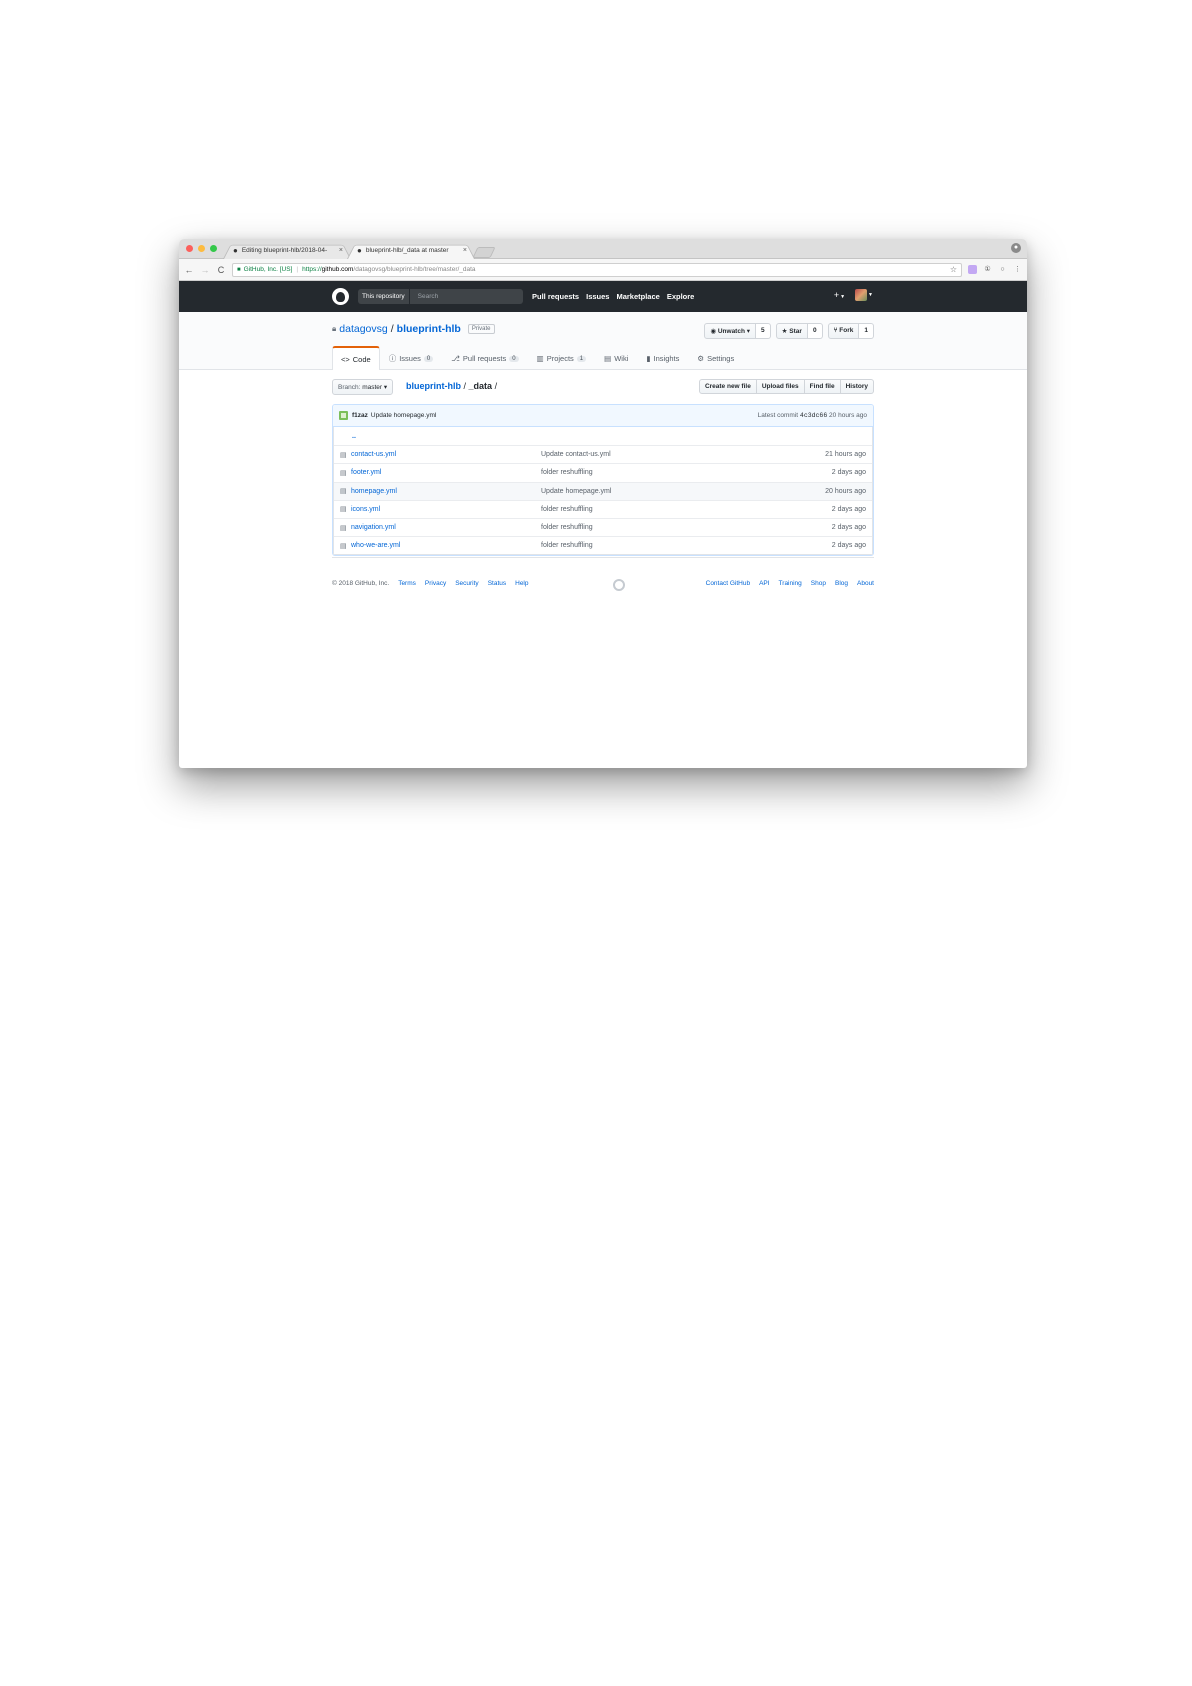  I want to click on avatar-dropdown: ▼, so click(864, 295).